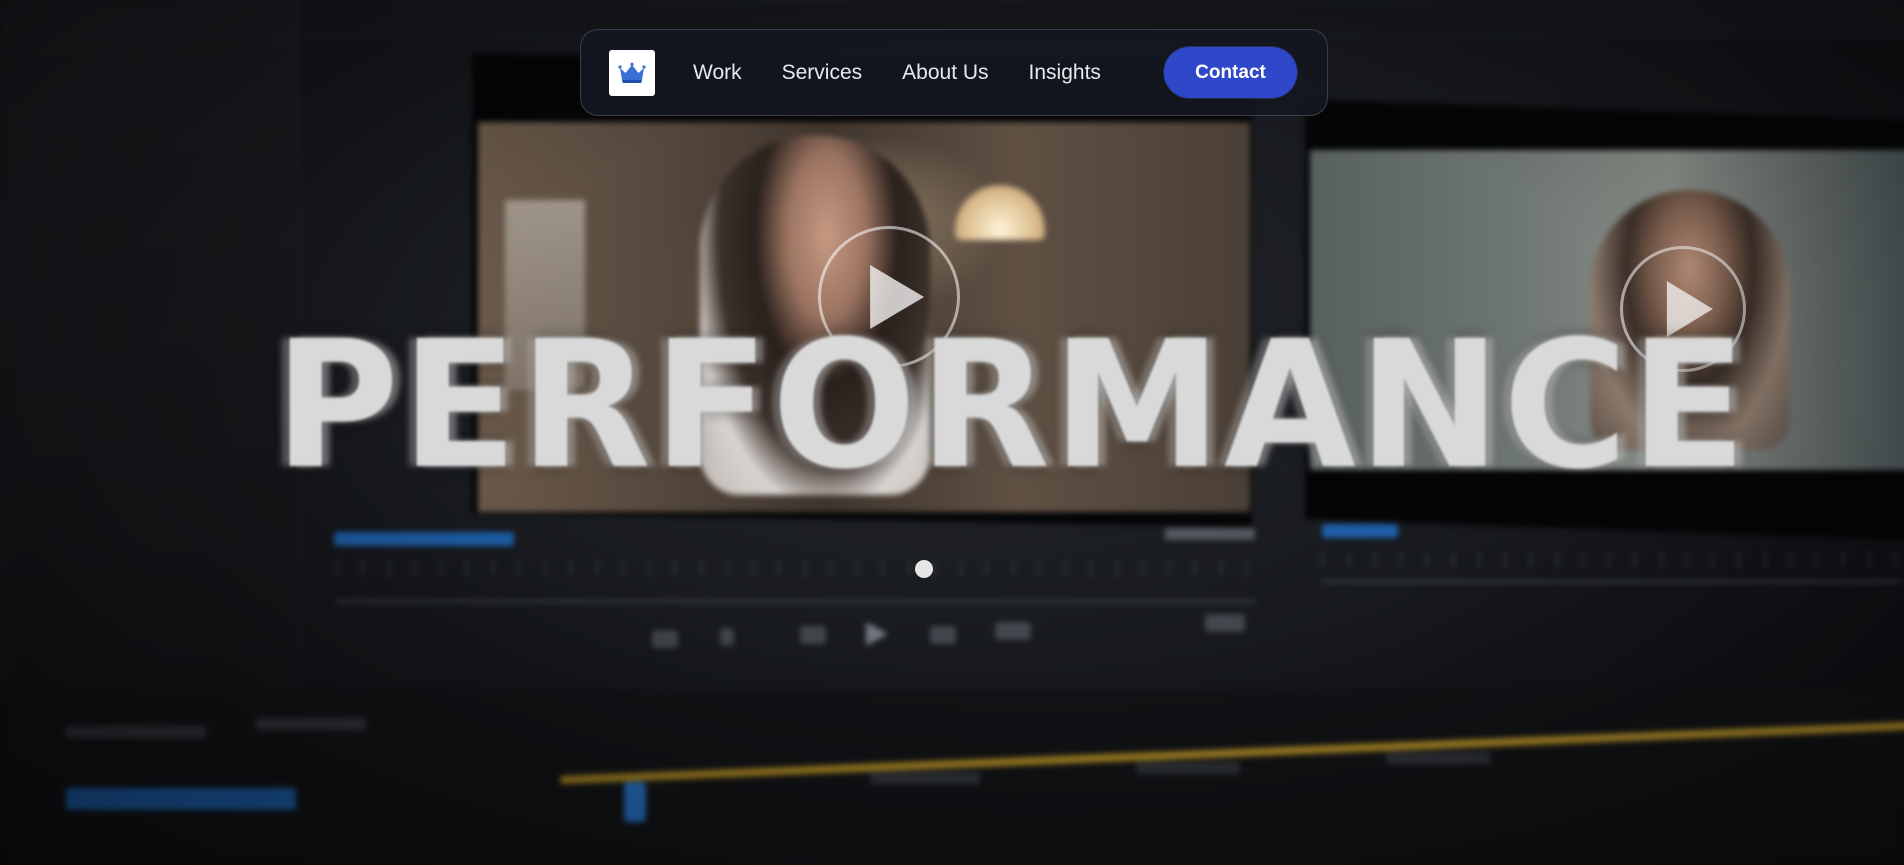 This screenshot has height=865, width=1904. I want to click on nav-links: Work Services About Us Insights, so click(897, 73).